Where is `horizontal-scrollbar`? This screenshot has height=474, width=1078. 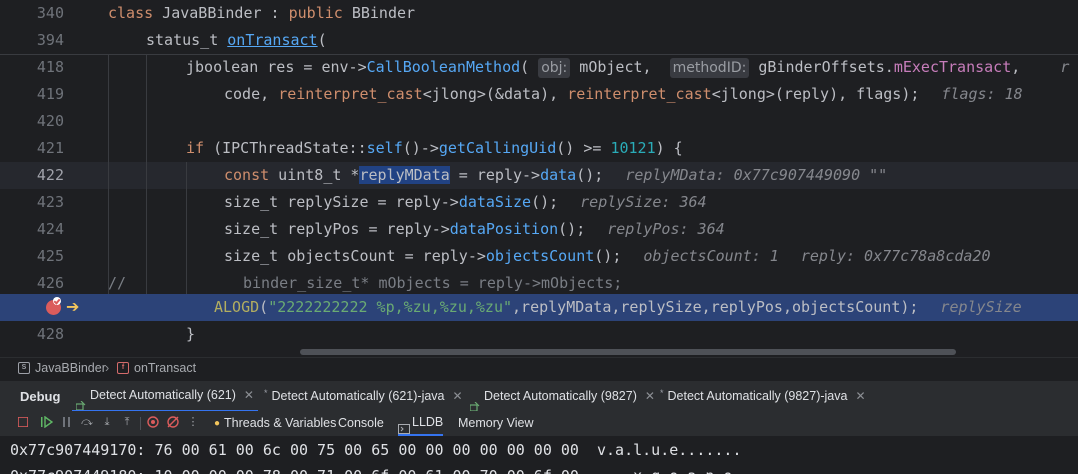
horizontal-scrollbar is located at coordinates (628, 352).